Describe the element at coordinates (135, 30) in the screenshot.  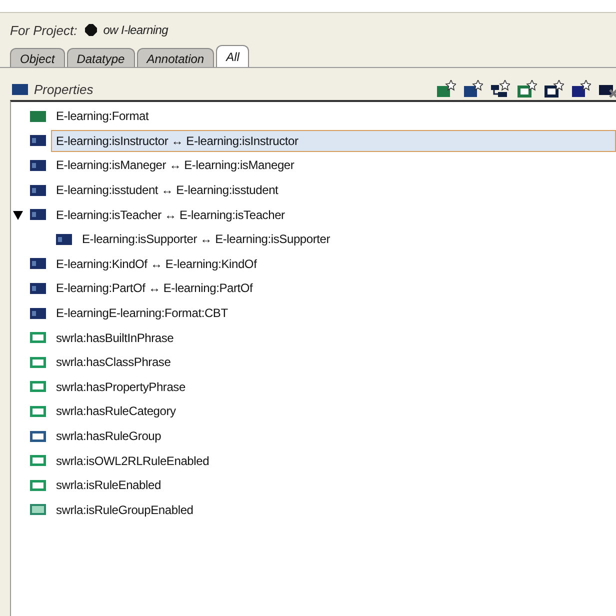
I see `project-name: ow I-learning` at that location.